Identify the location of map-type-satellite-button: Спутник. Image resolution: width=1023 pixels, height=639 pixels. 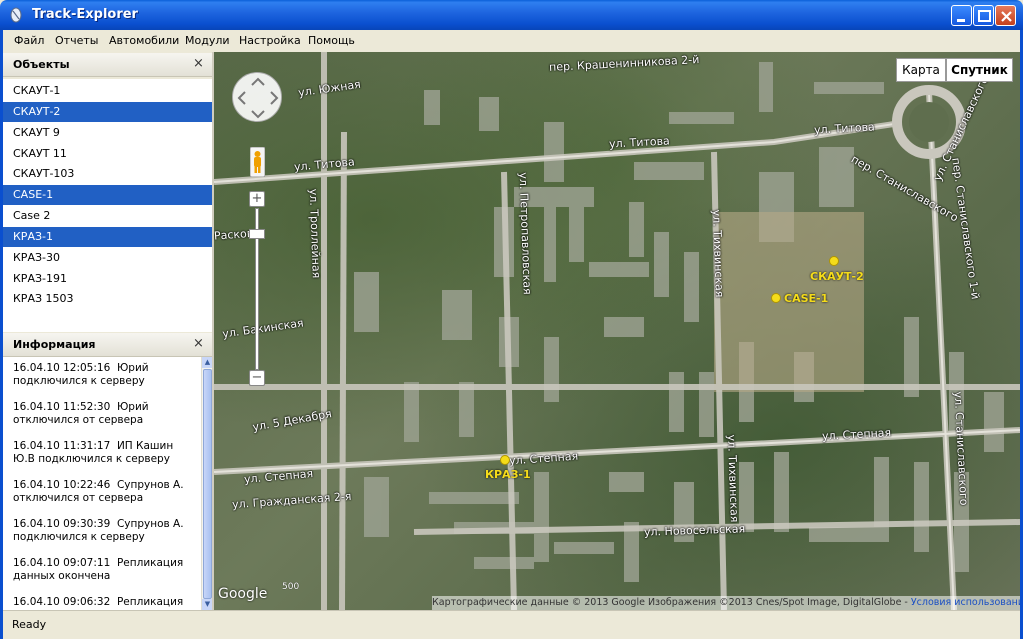
(979, 70).